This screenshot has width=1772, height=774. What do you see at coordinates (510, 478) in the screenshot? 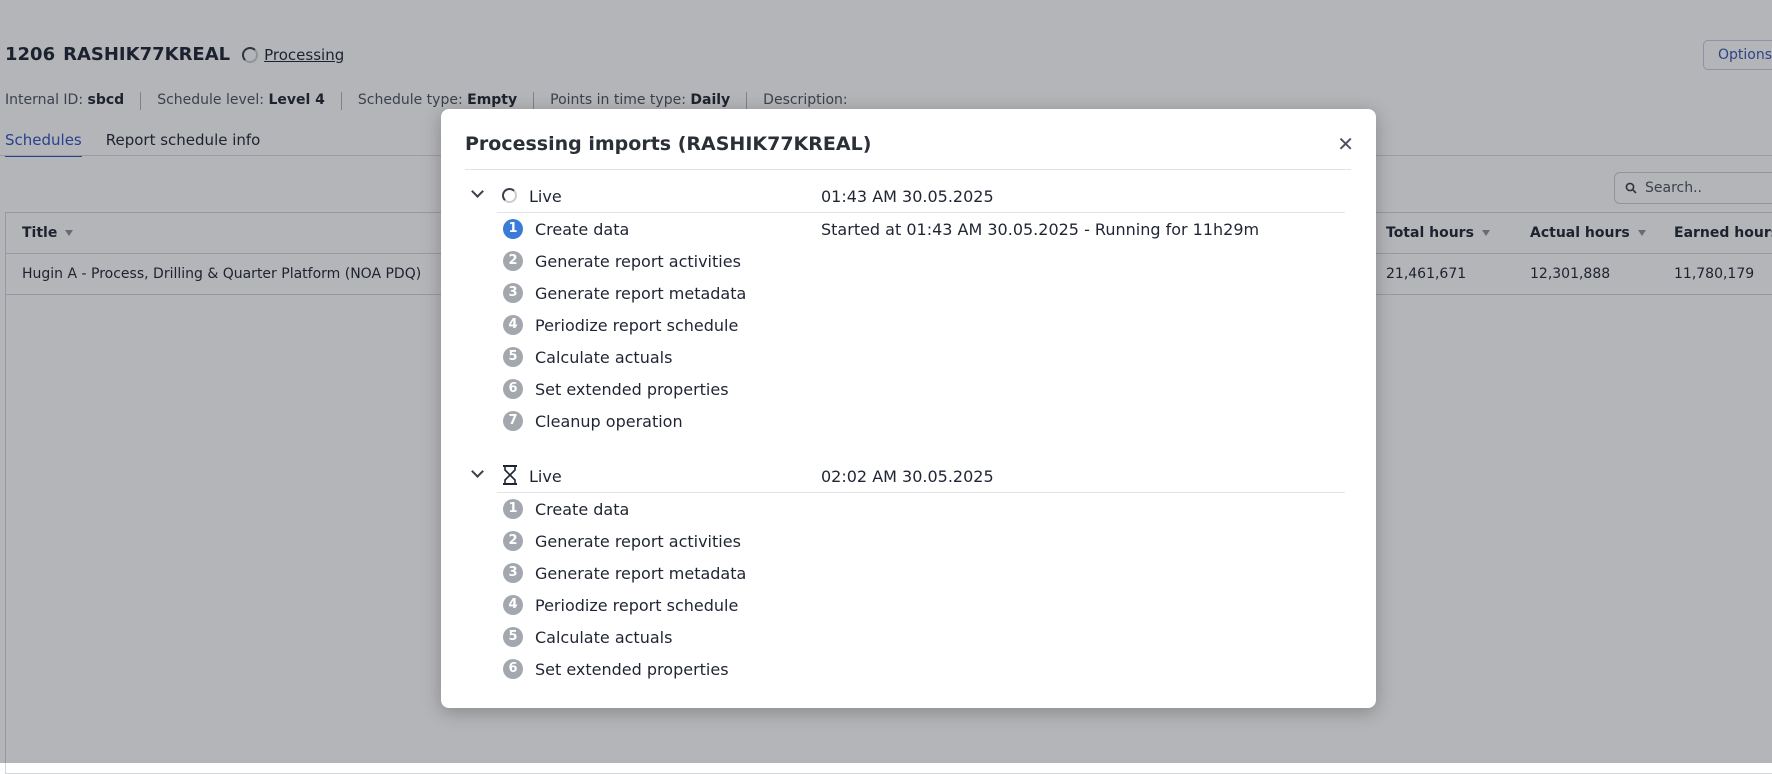
I see `hourglass-icon` at bounding box center [510, 478].